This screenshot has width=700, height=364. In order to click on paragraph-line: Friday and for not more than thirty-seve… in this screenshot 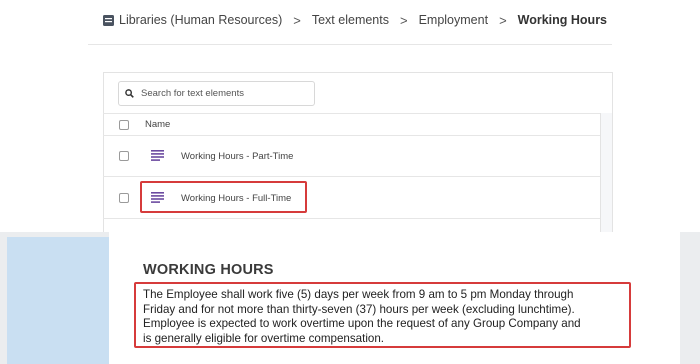, I will do `click(359, 309)`.